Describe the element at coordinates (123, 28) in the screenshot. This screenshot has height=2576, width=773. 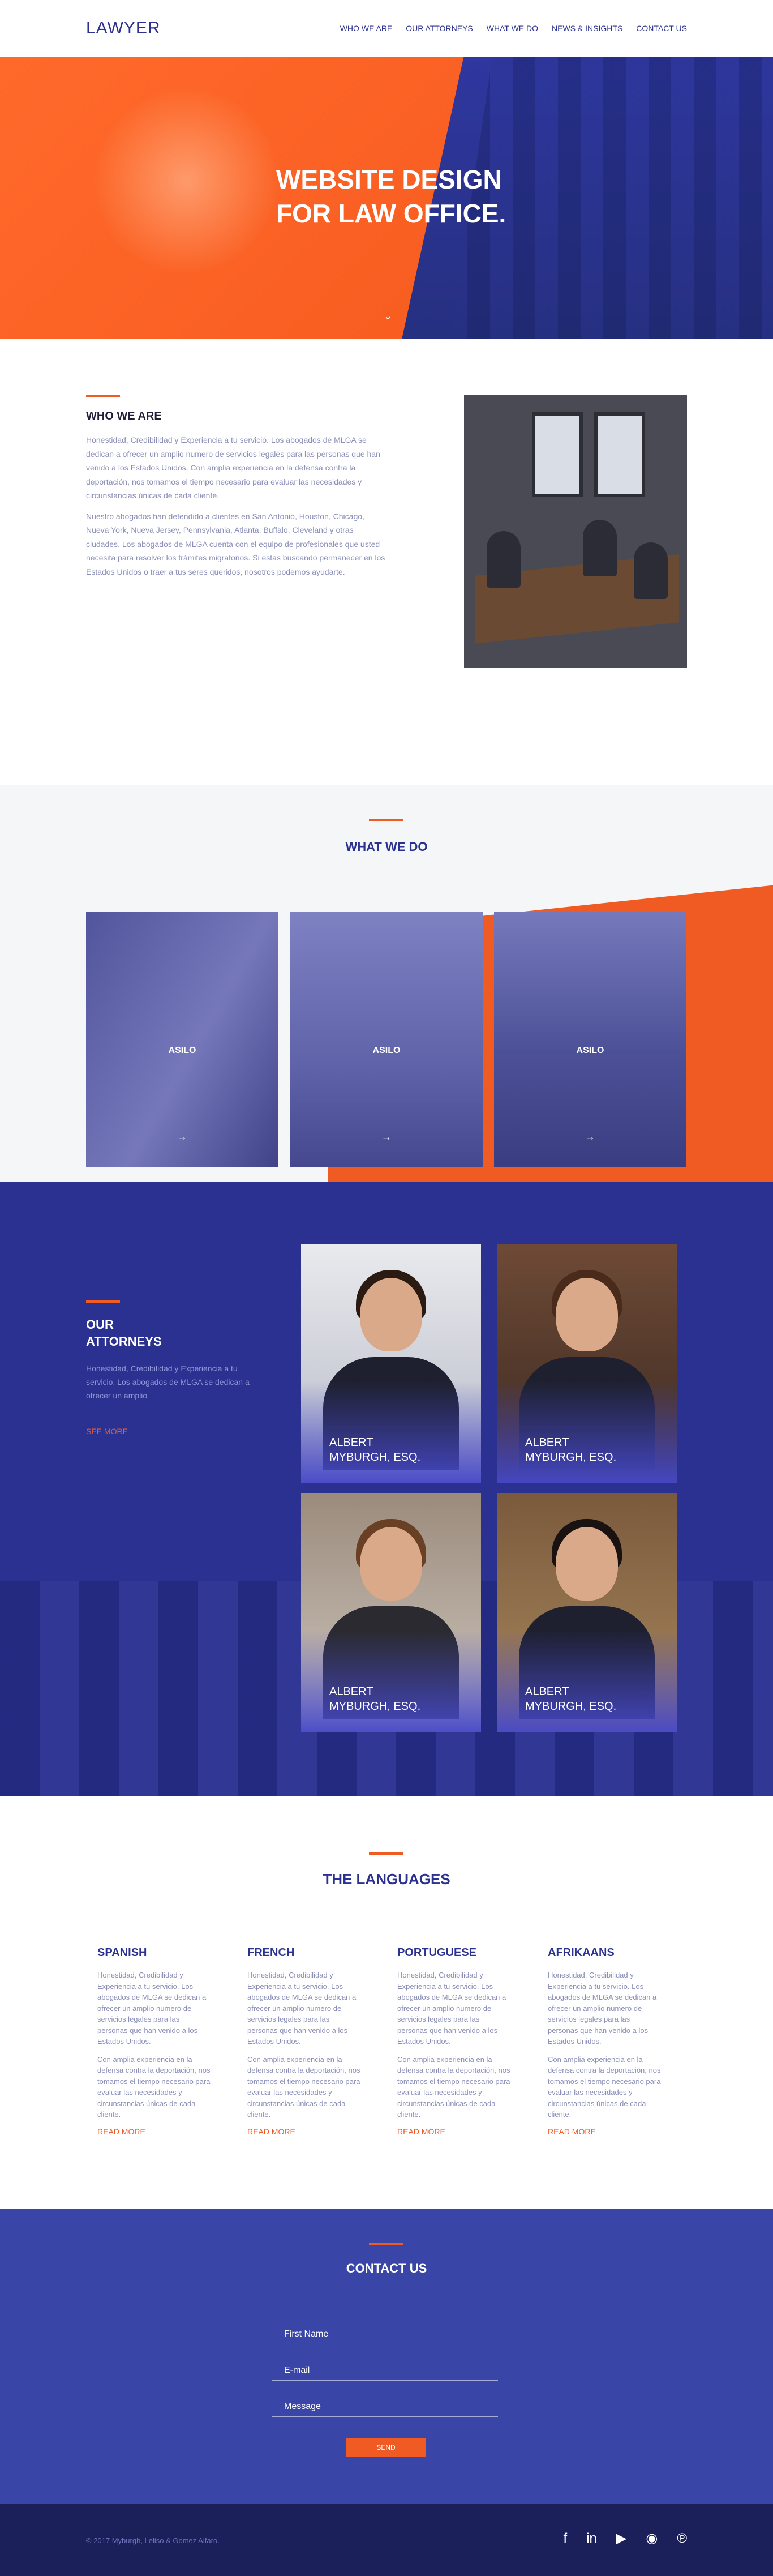
I see `logo: LAWYER` at that location.